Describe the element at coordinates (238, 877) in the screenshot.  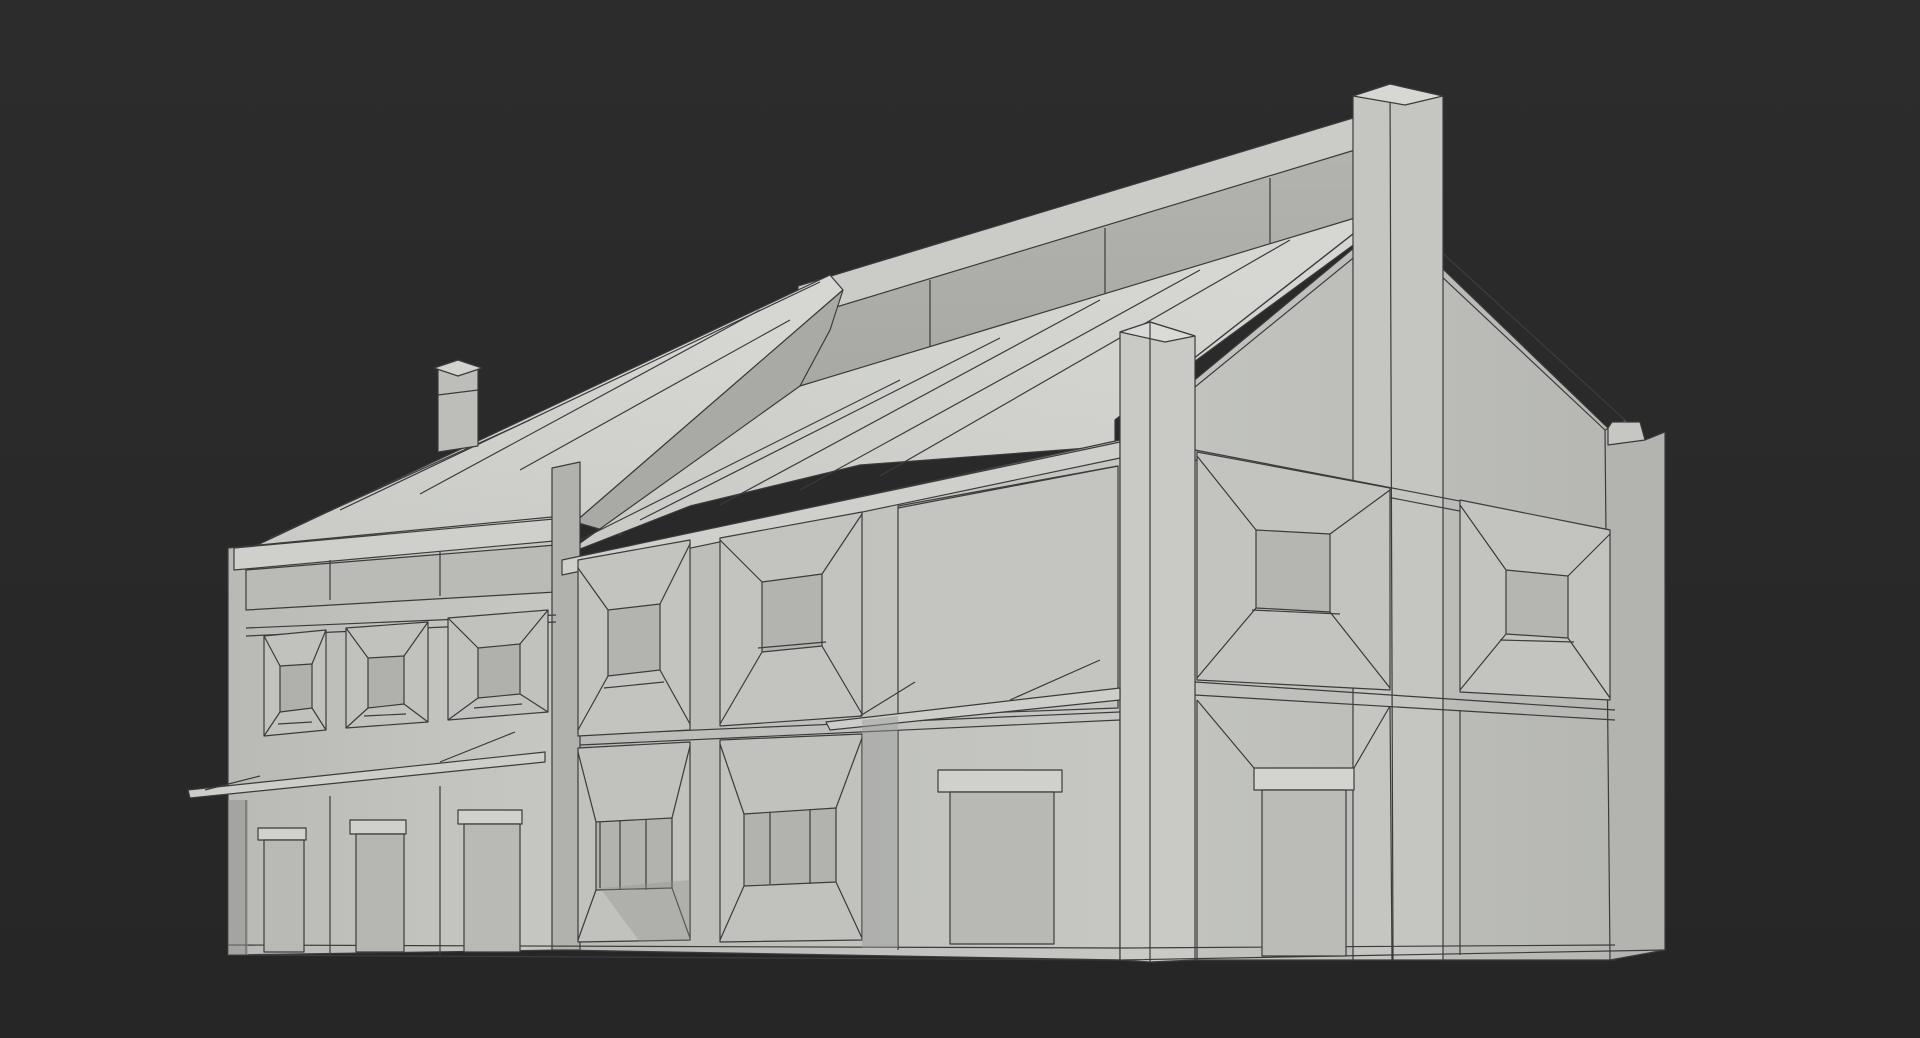
I see `shadow-left` at that location.